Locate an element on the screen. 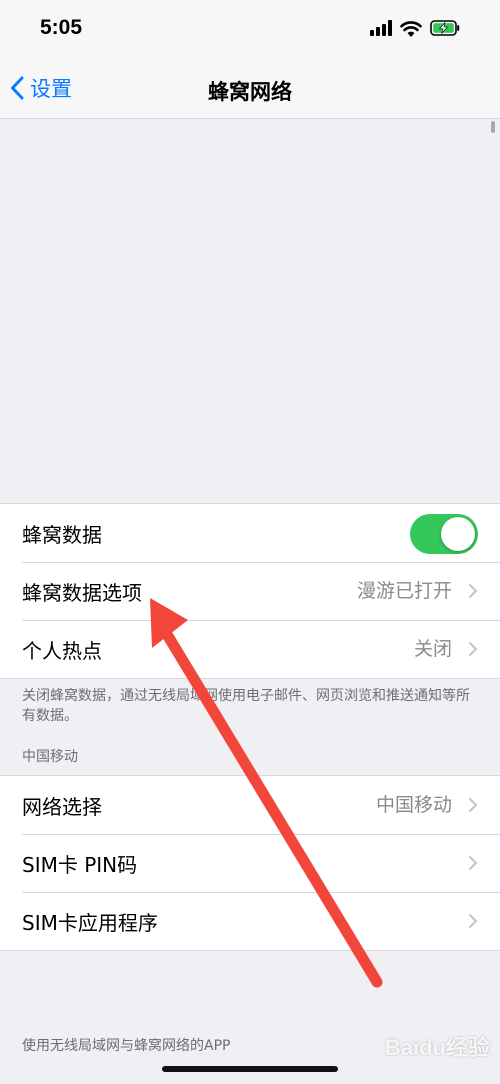 The width and height of the screenshot is (500, 1084). cellular-data-toggle is located at coordinates (444, 534).